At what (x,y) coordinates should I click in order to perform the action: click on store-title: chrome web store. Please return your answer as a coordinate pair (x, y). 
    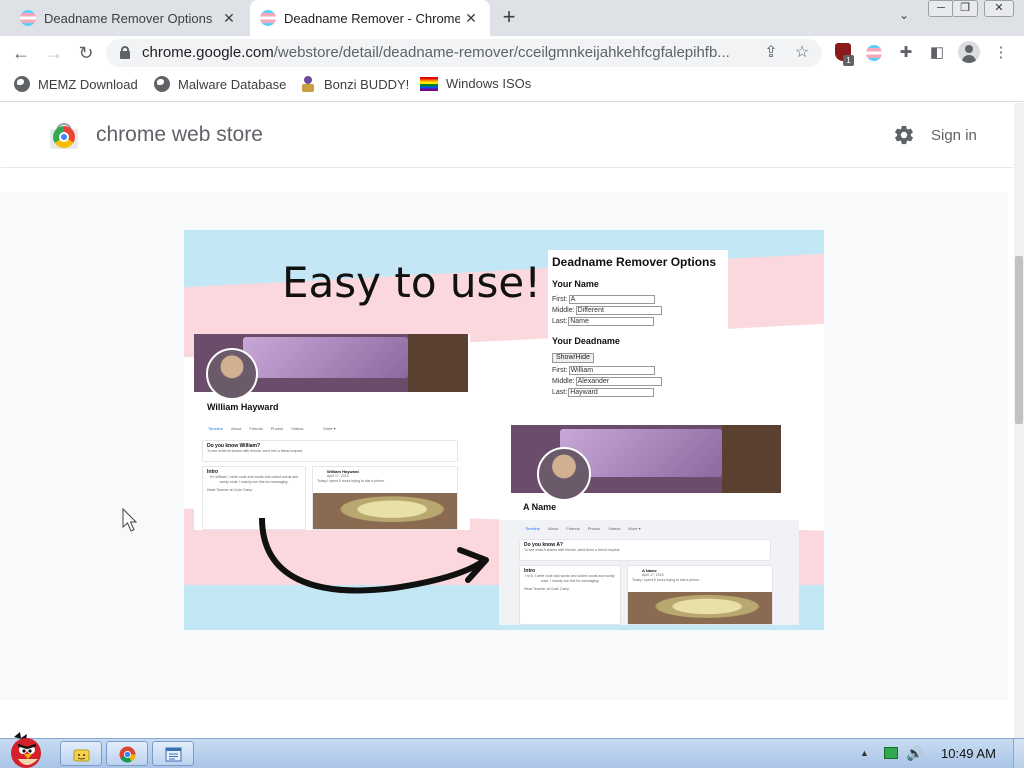
    Looking at the image, I should click on (179, 135).